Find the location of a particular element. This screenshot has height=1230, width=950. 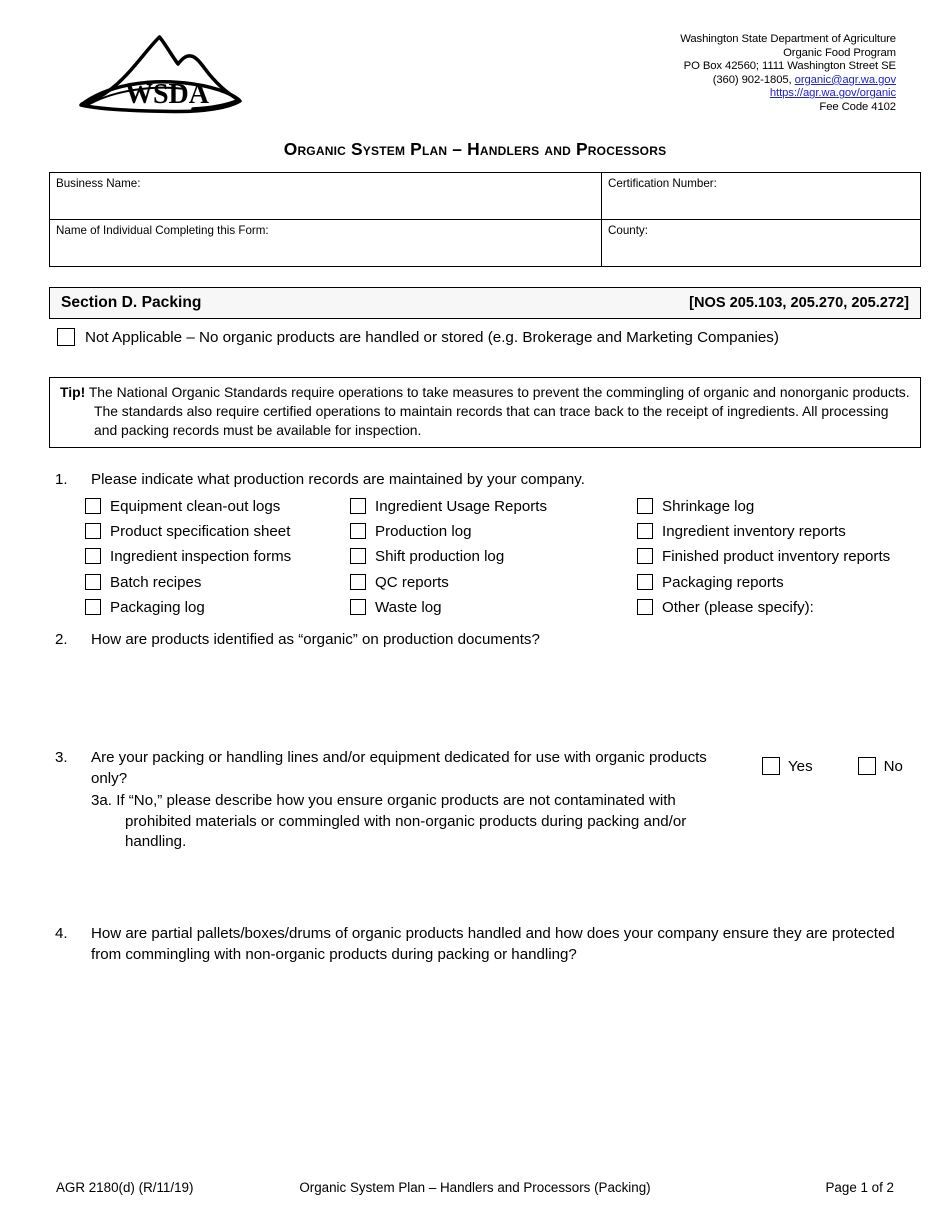

fee-code: Fee Code 4102 is located at coordinates (857, 106).